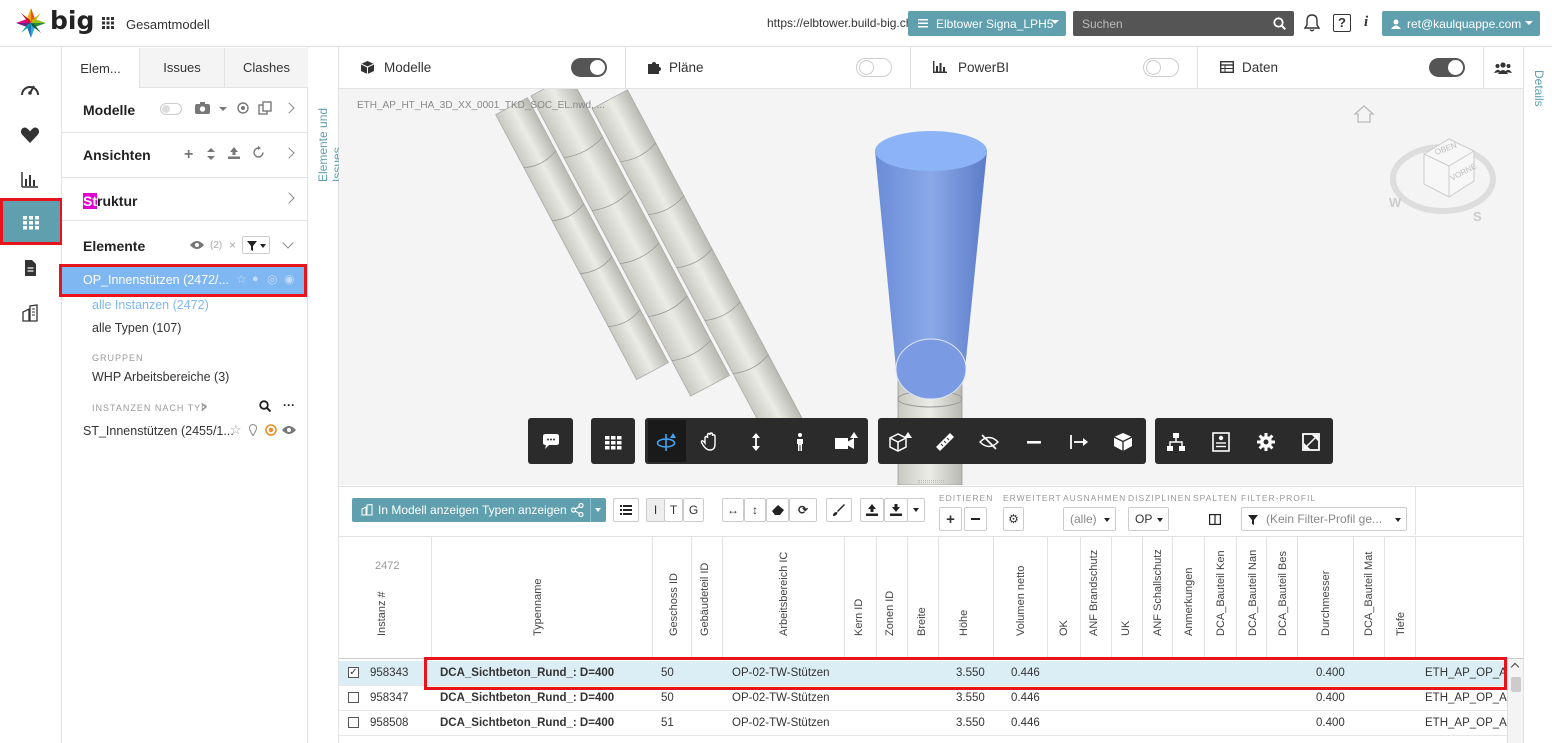  What do you see at coordinates (551, 442) in the screenshot?
I see `comment-icon` at bounding box center [551, 442].